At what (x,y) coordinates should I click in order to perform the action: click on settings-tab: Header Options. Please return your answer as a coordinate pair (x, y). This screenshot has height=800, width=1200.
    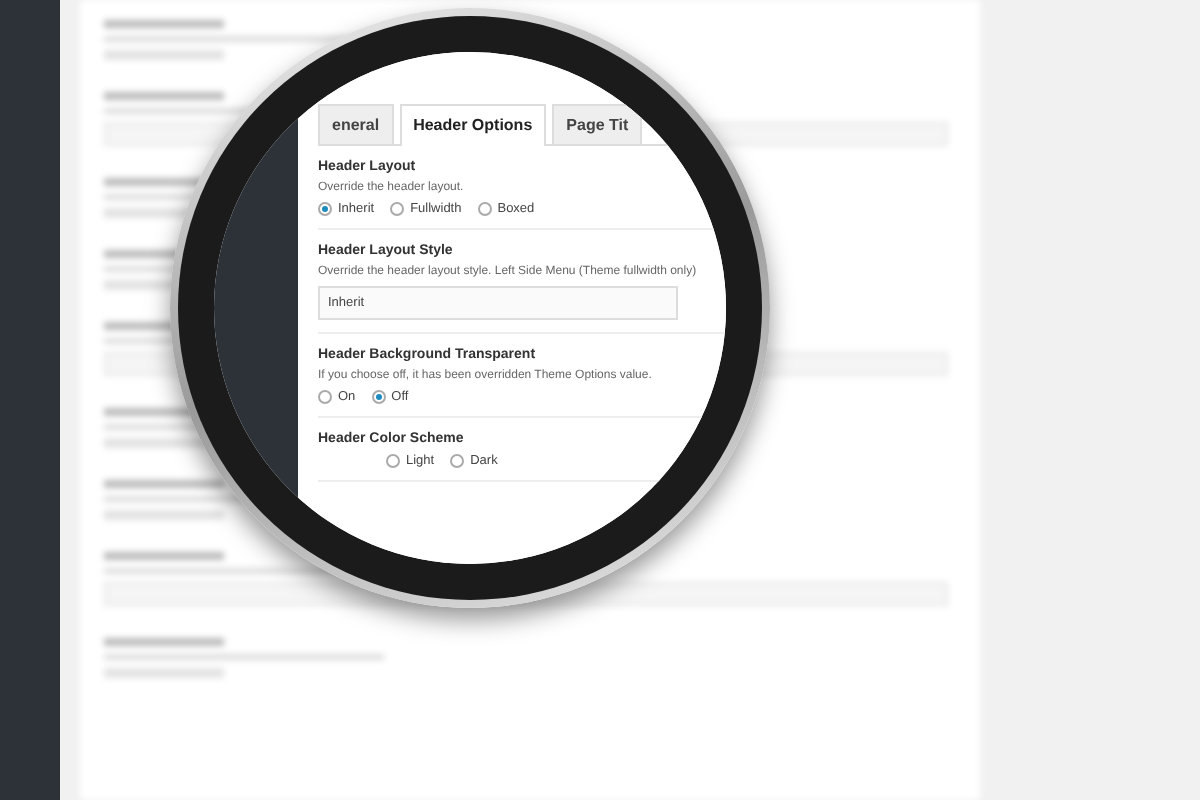
    Looking at the image, I should click on (473, 125).